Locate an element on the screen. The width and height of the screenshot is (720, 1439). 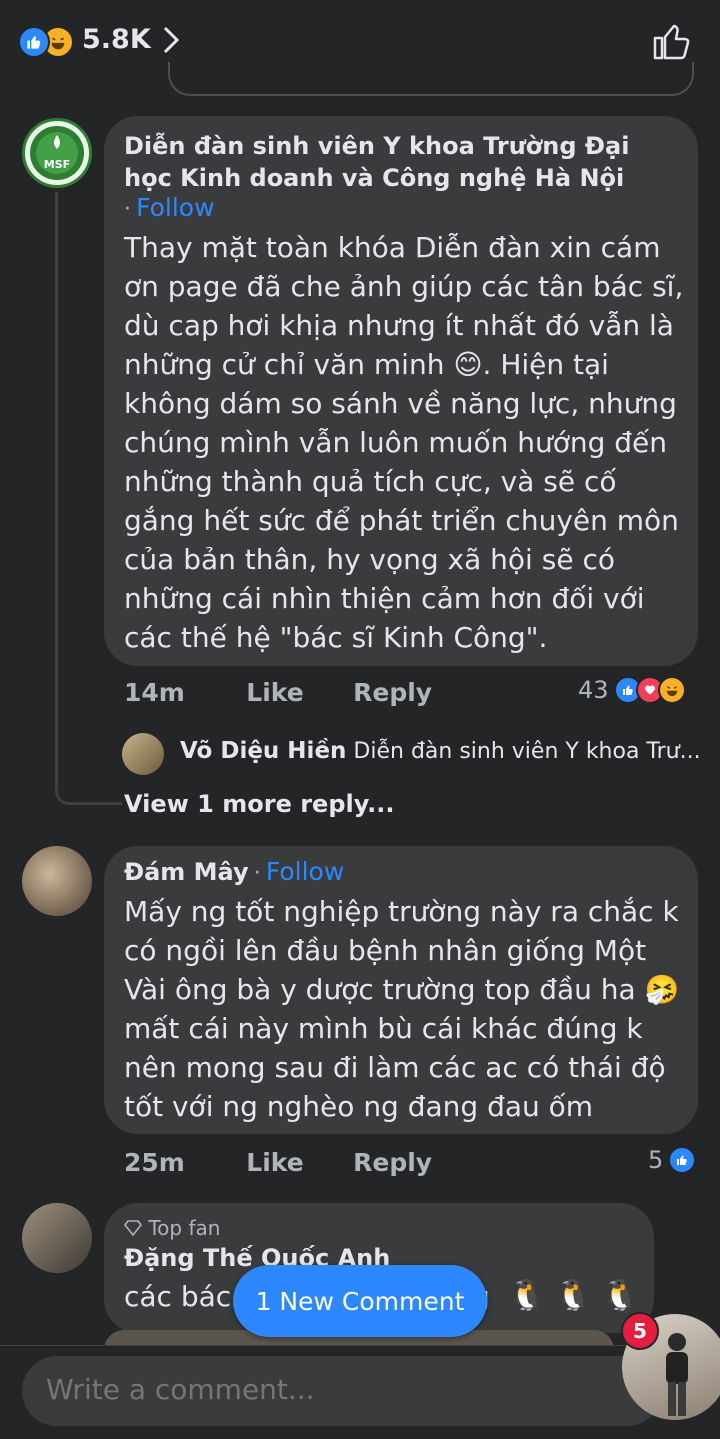
chevron-right-icon is located at coordinates (171, 40).